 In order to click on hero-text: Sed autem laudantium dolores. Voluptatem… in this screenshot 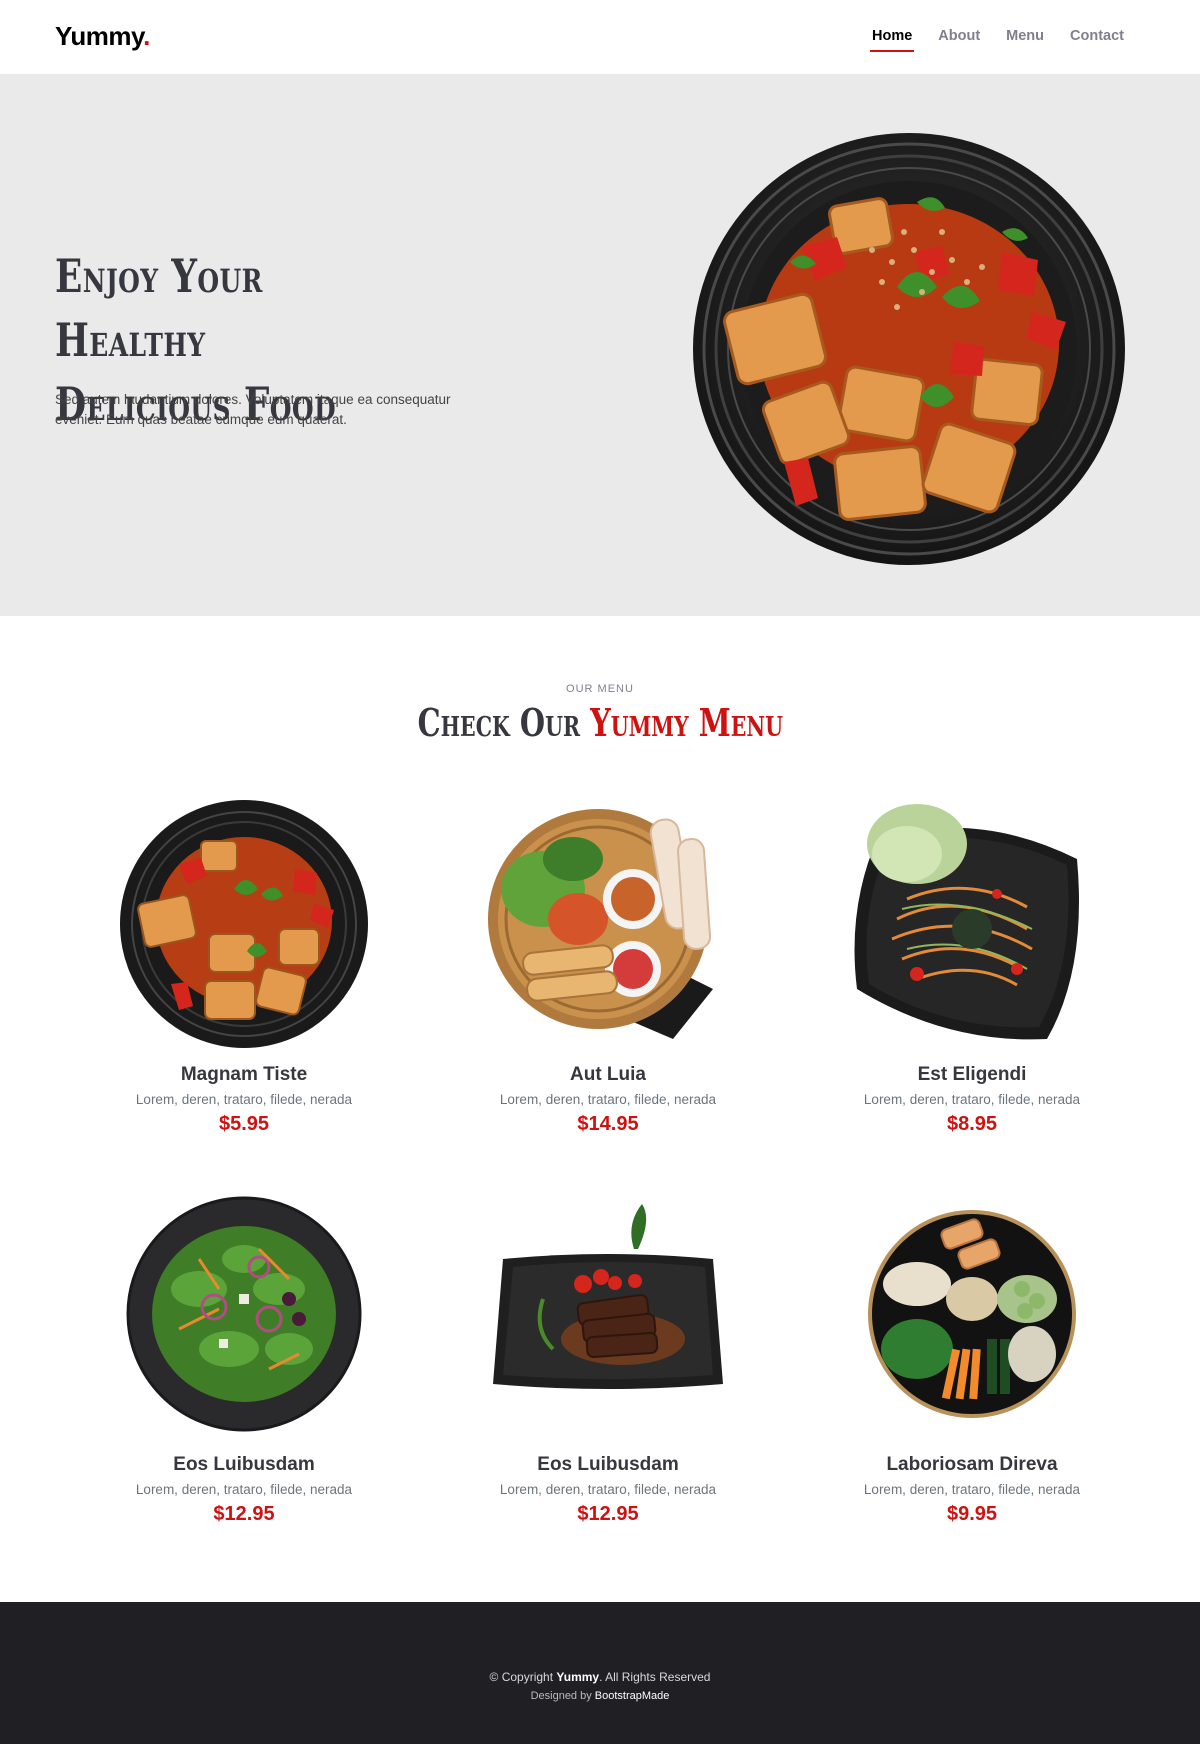, I will do `click(253, 409)`.